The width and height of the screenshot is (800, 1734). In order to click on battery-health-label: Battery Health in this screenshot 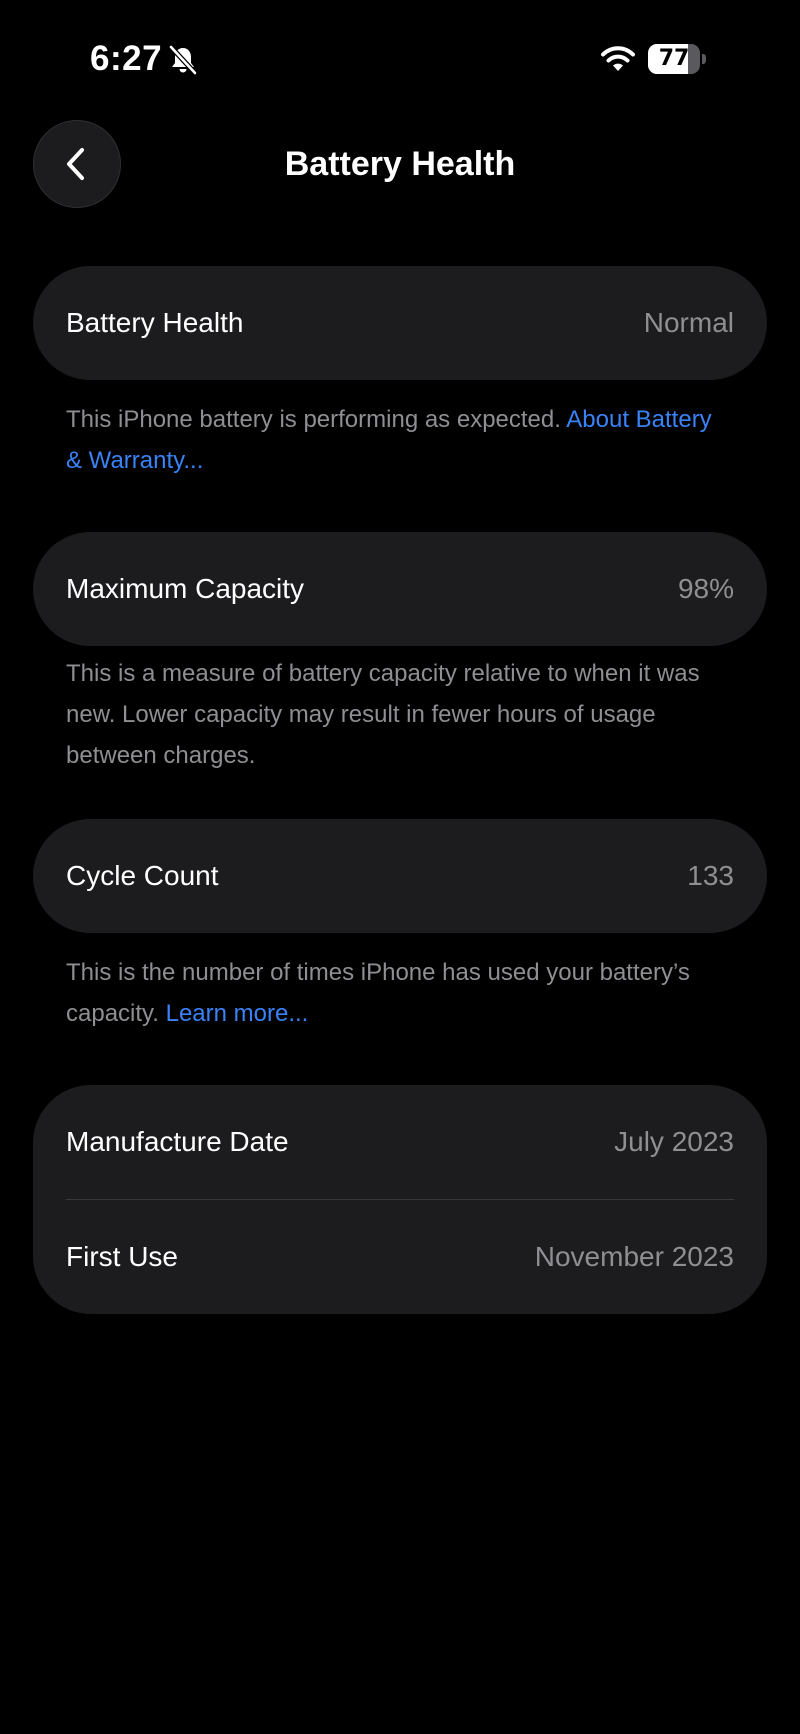, I will do `click(155, 322)`.